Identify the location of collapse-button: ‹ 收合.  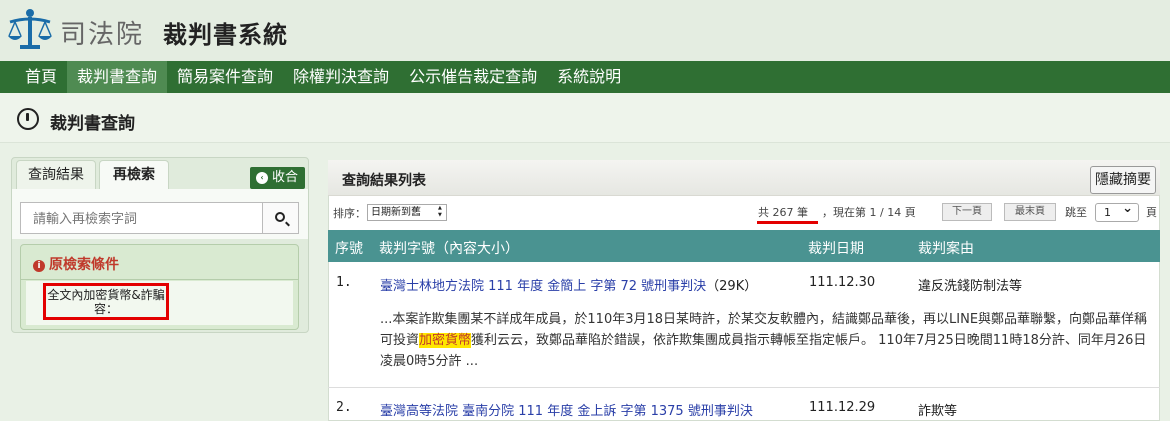
(277, 178).